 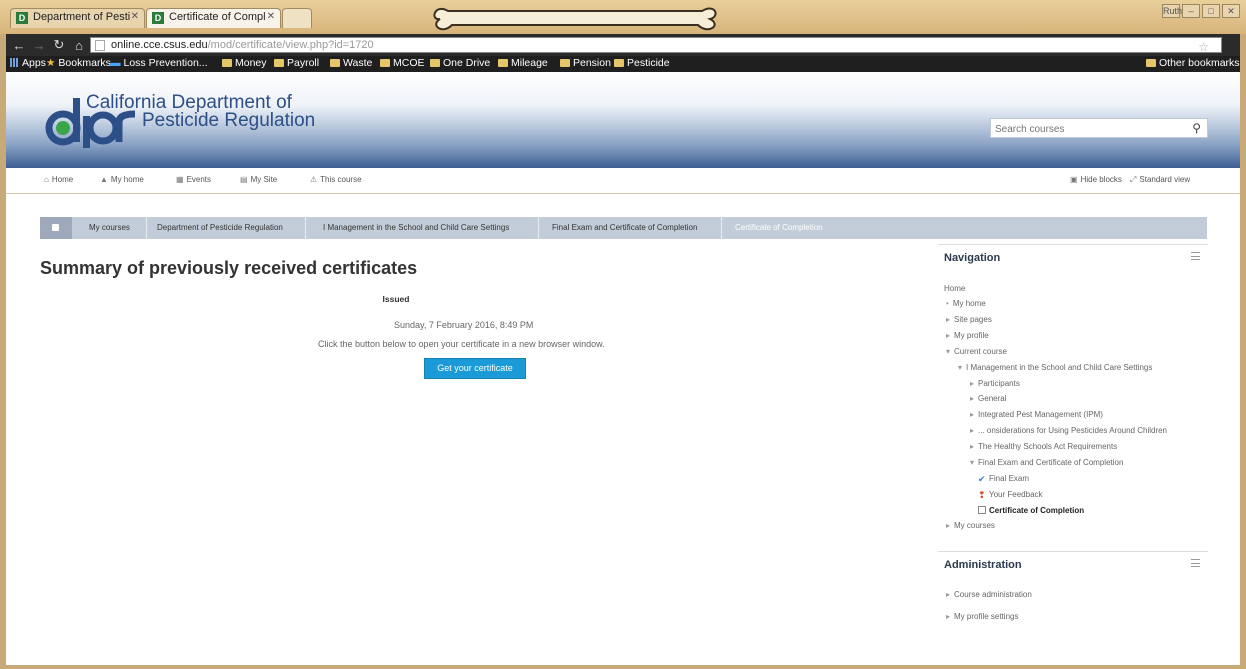 I want to click on bookmark-star-icon: ☆, so click(x=1203, y=47).